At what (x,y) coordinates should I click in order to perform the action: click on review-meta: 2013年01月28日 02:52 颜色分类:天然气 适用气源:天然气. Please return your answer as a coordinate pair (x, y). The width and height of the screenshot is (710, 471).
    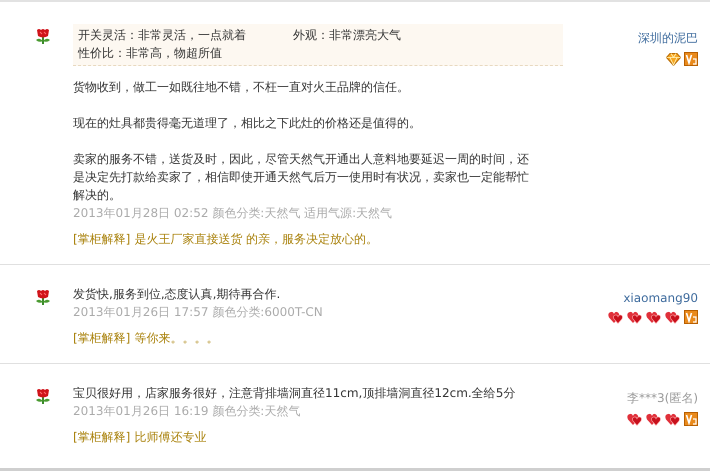
    Looking at the image, I should click on (233, 213).